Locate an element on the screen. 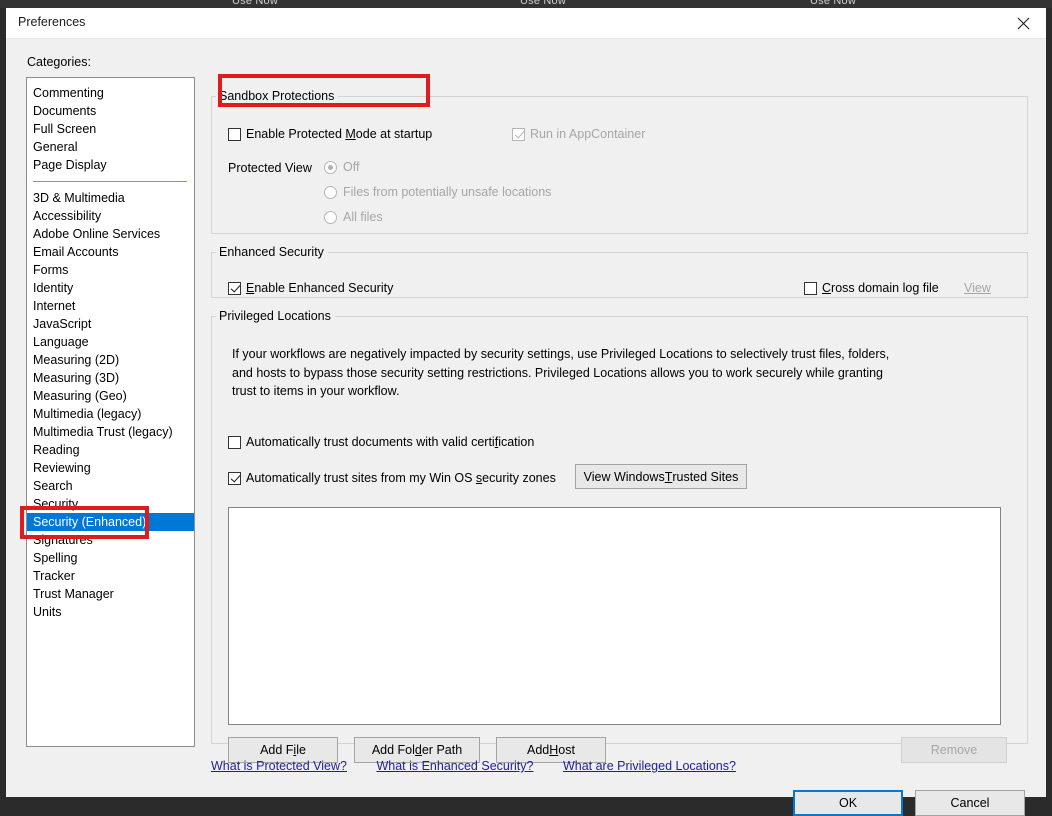 This screenshot has height=816, width=1052. sidebar-item-page-display: Page Display is located at coordinates (110, 165).